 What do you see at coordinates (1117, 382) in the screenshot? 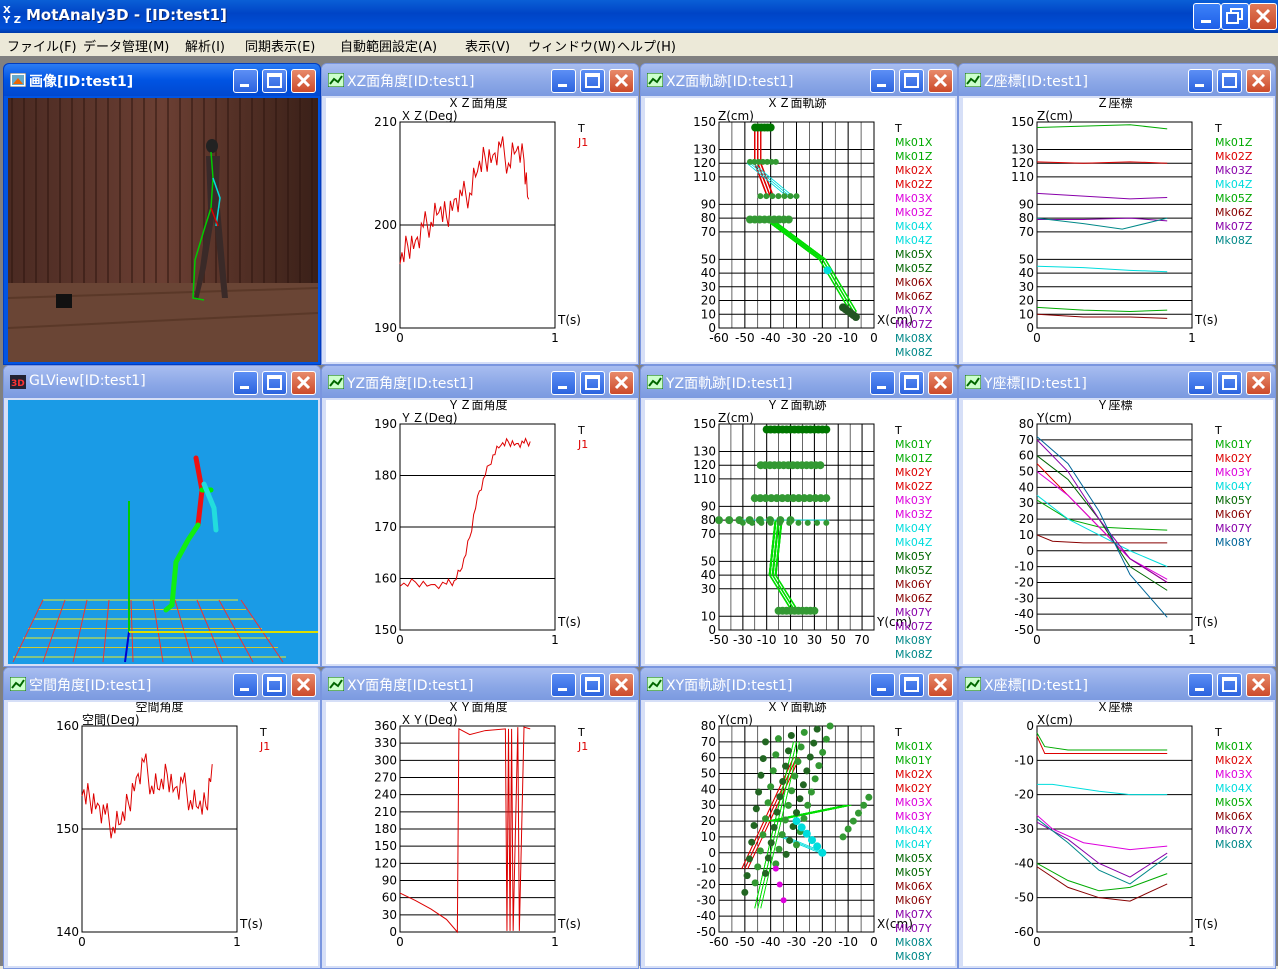
I see `window-title-bar: Y座標[ID:test1]` at bounding box center [1117, 382].